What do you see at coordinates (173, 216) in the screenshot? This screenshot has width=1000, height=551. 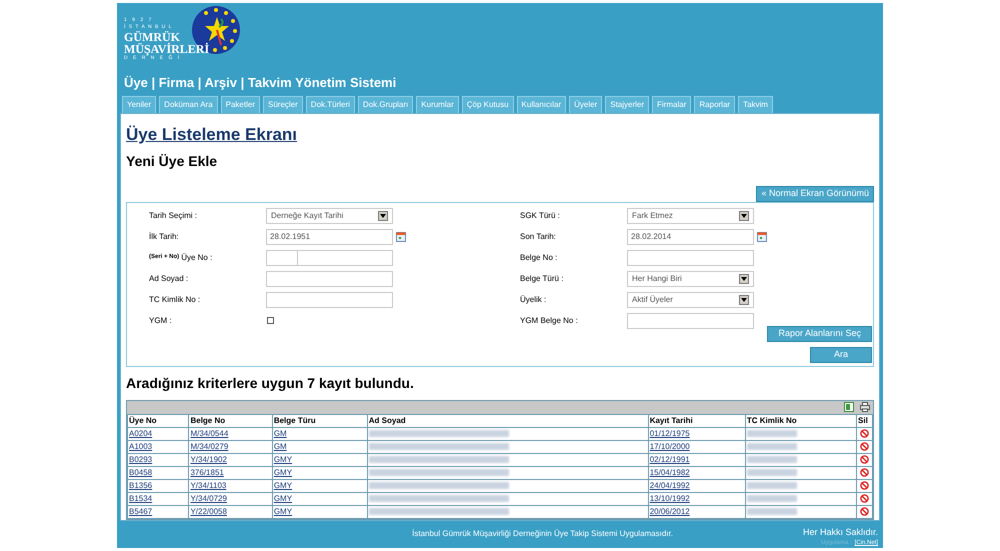 I see `field-label: Tarih Seçimi :` at bounding box center [173, 216].